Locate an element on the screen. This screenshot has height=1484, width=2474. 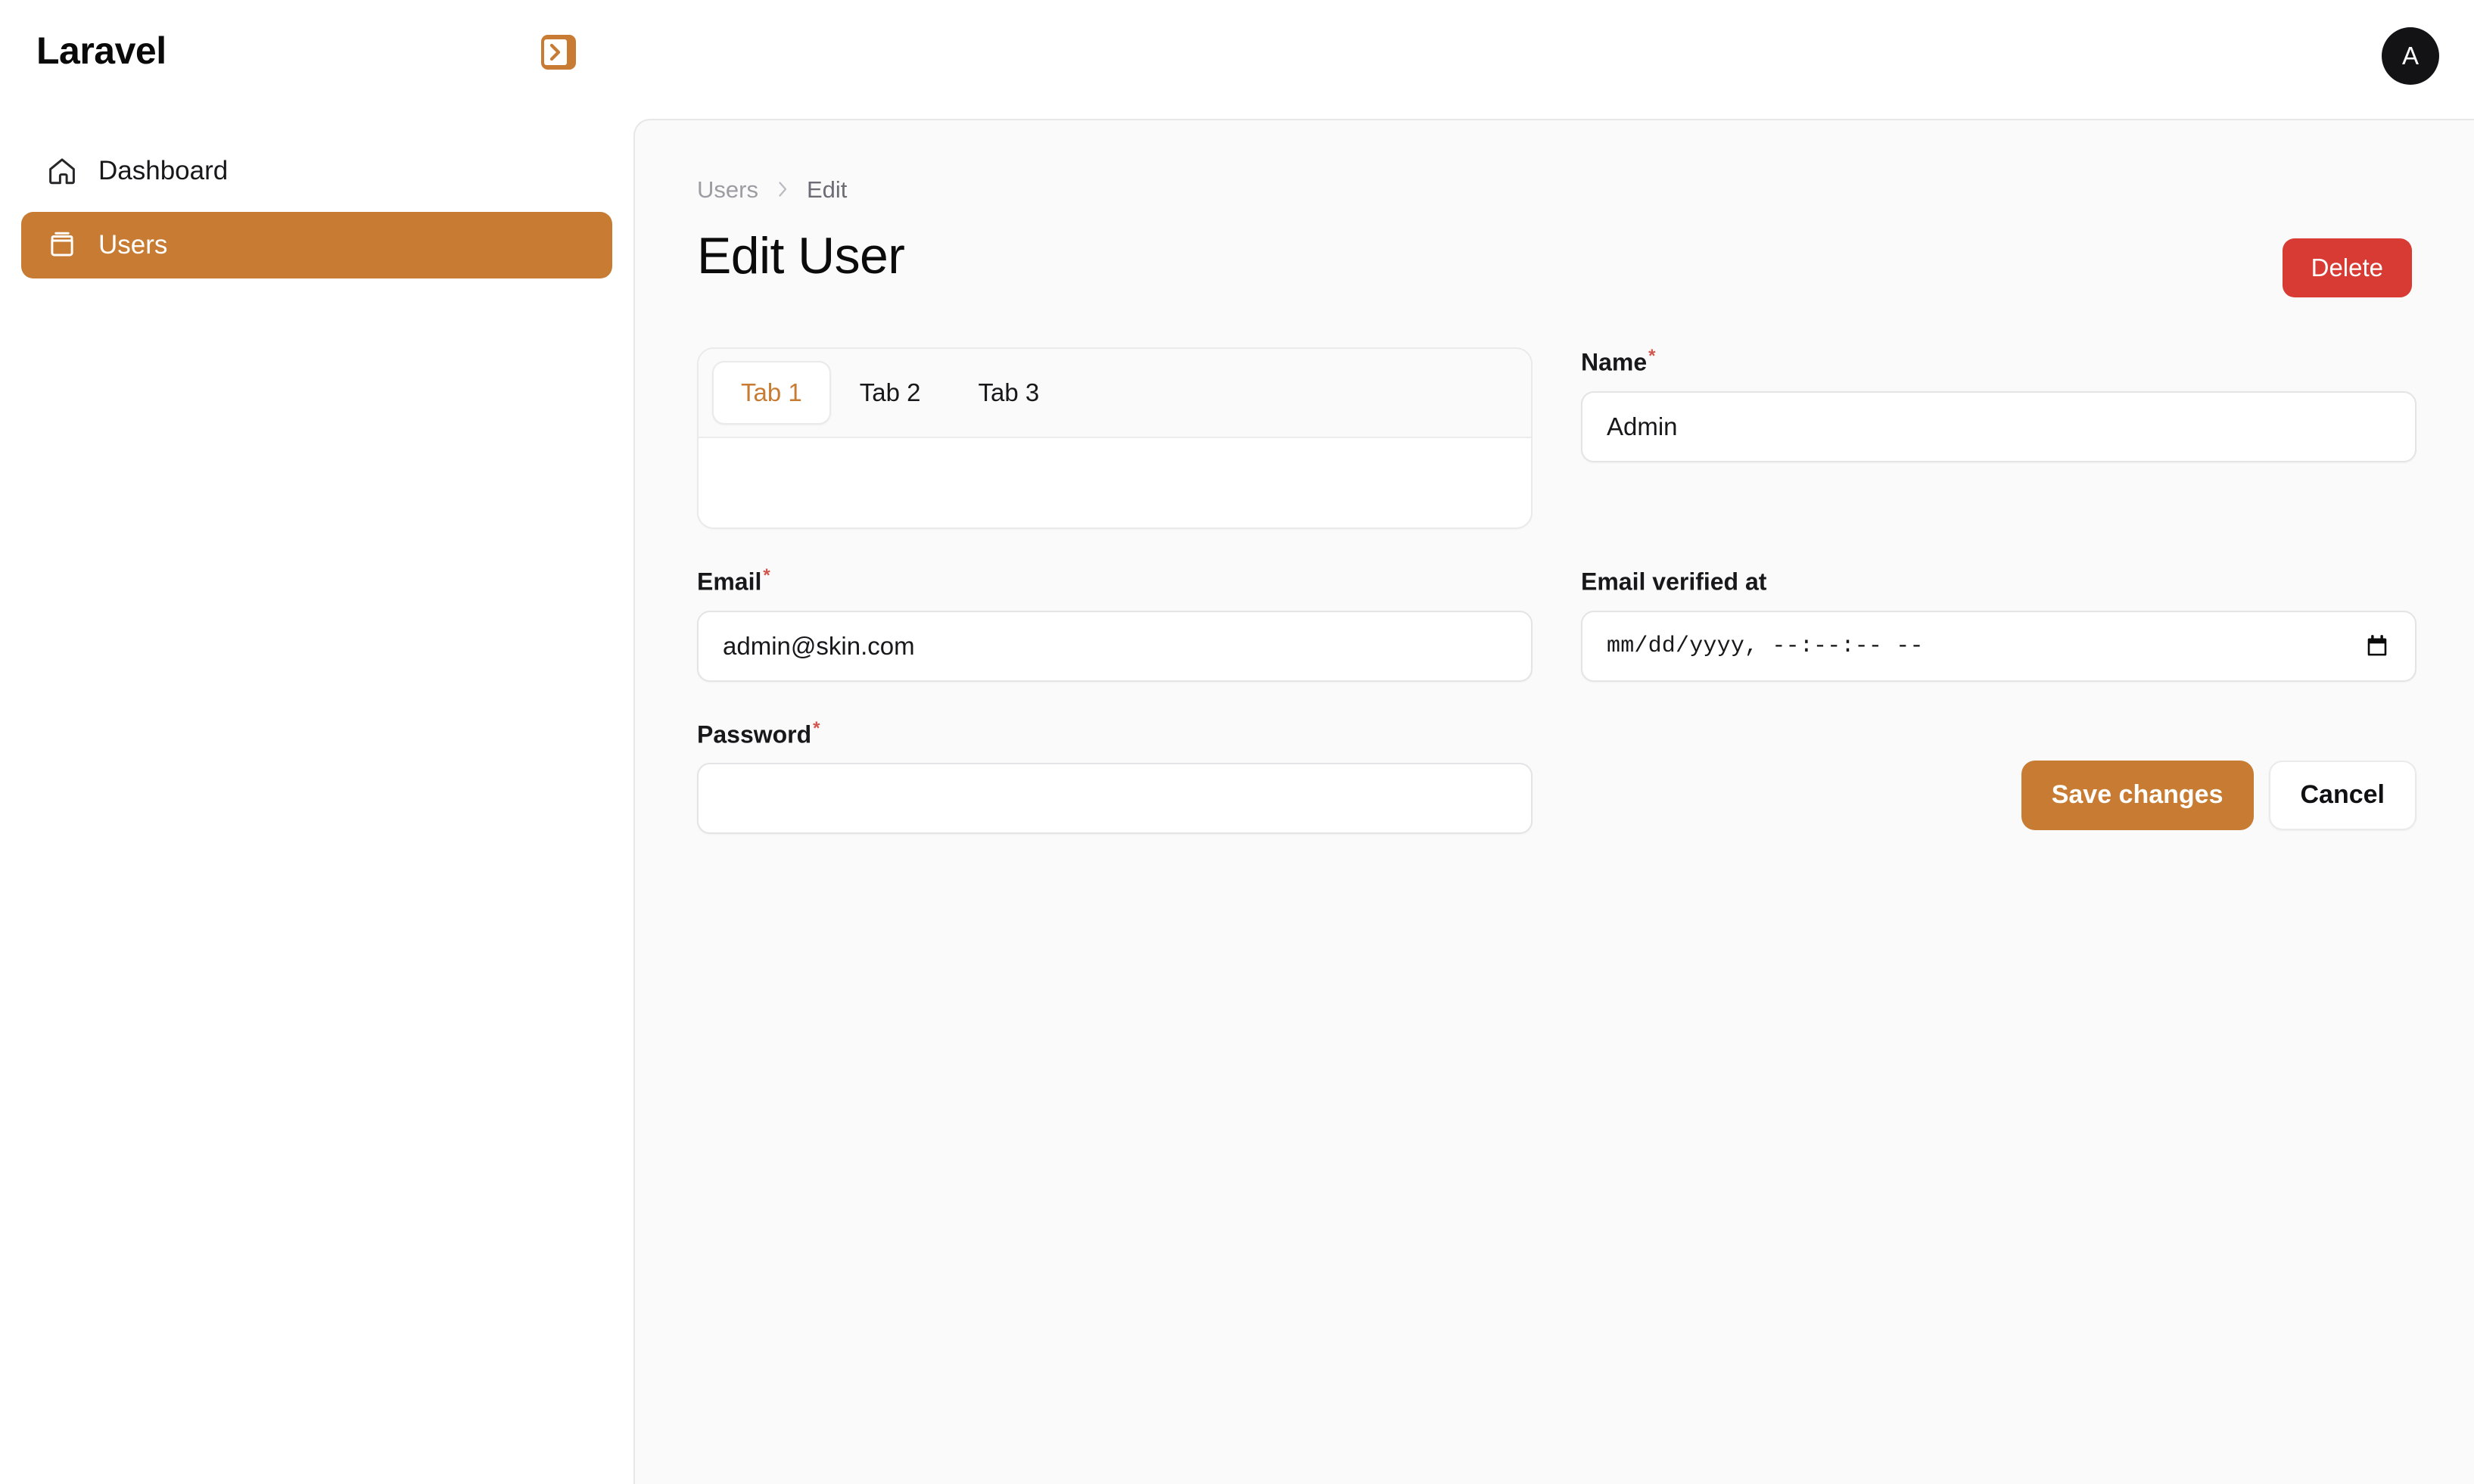
tab-1: Tab 1 is located at coordinates (771, 393).